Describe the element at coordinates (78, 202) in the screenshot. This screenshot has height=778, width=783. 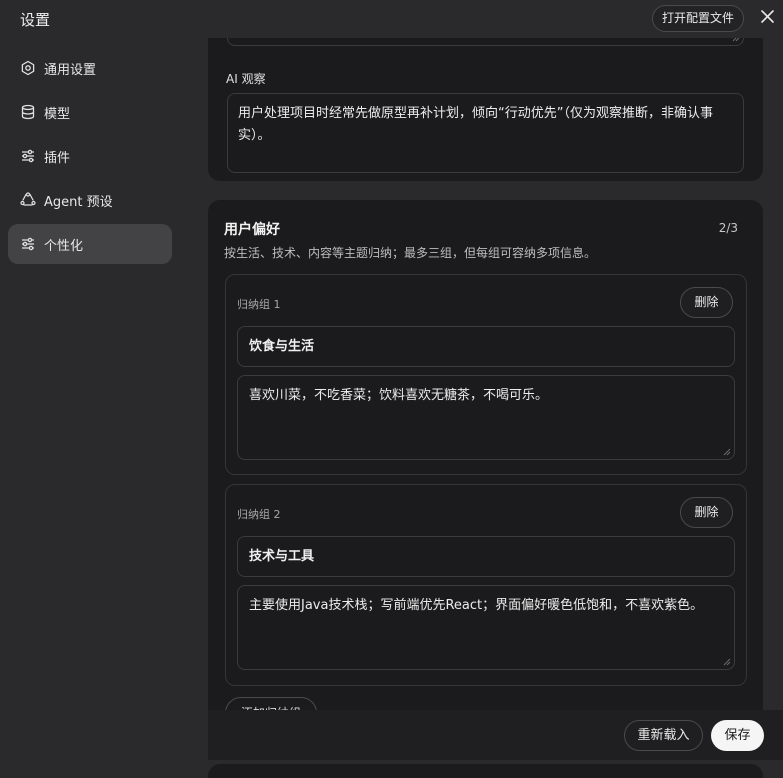
I see `sidebar-item-label: Agent 预设` at that location.